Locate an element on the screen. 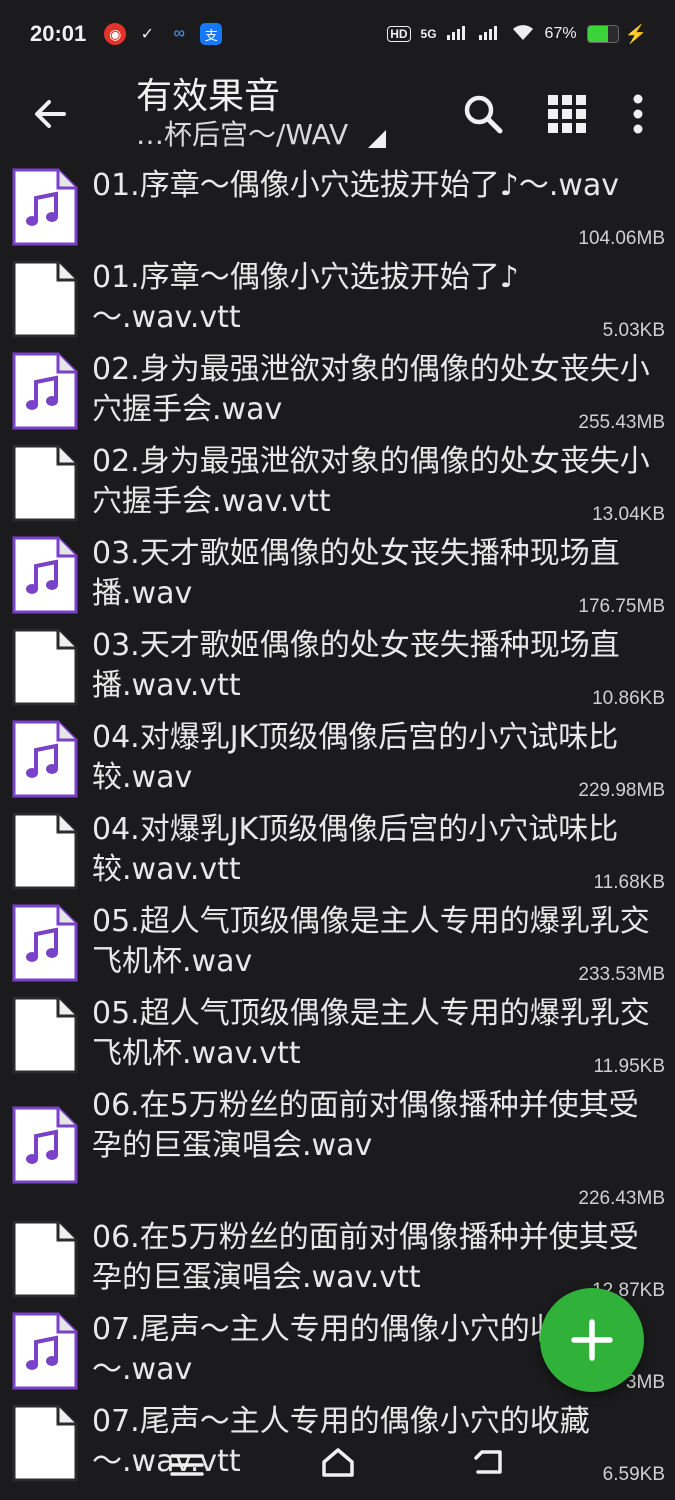 This screenshot has height=1500, width=675. page-title: 有效果音 is located at coordinates (208, 96).